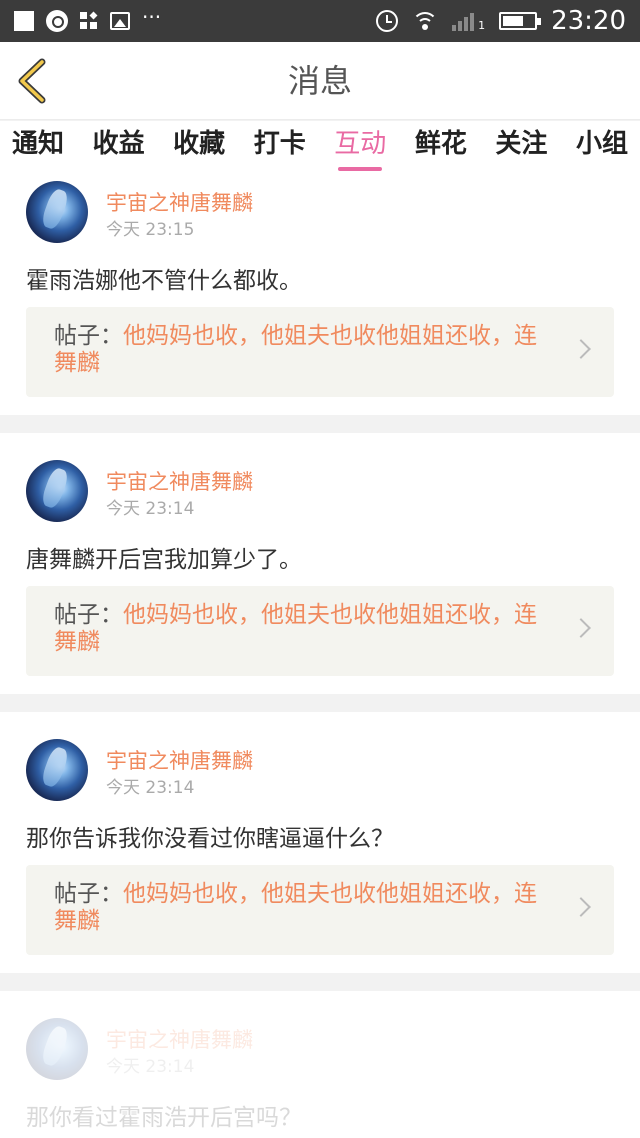 The height and width of the screenshot is (1138, 640). What do you see at coordinates (152, 17) in the screenshot?
I see `more-notifications-icon: ···` at bounding box center [152, 17].